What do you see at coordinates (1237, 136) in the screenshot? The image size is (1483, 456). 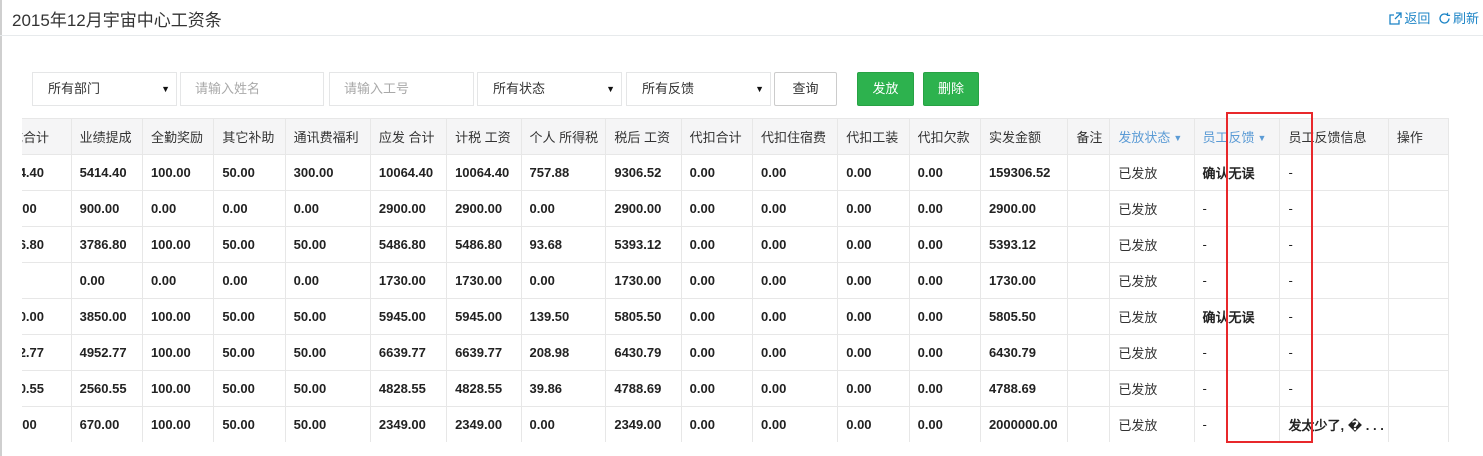 I see `feedback-column-filter: 员工反馈 ▼` at bounding box center [1237, 136].